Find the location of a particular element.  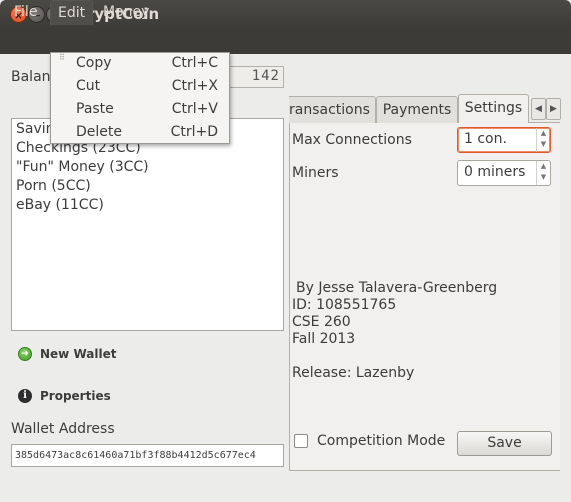

tab-transactions: ransactions is located at coordinates (332, 109).